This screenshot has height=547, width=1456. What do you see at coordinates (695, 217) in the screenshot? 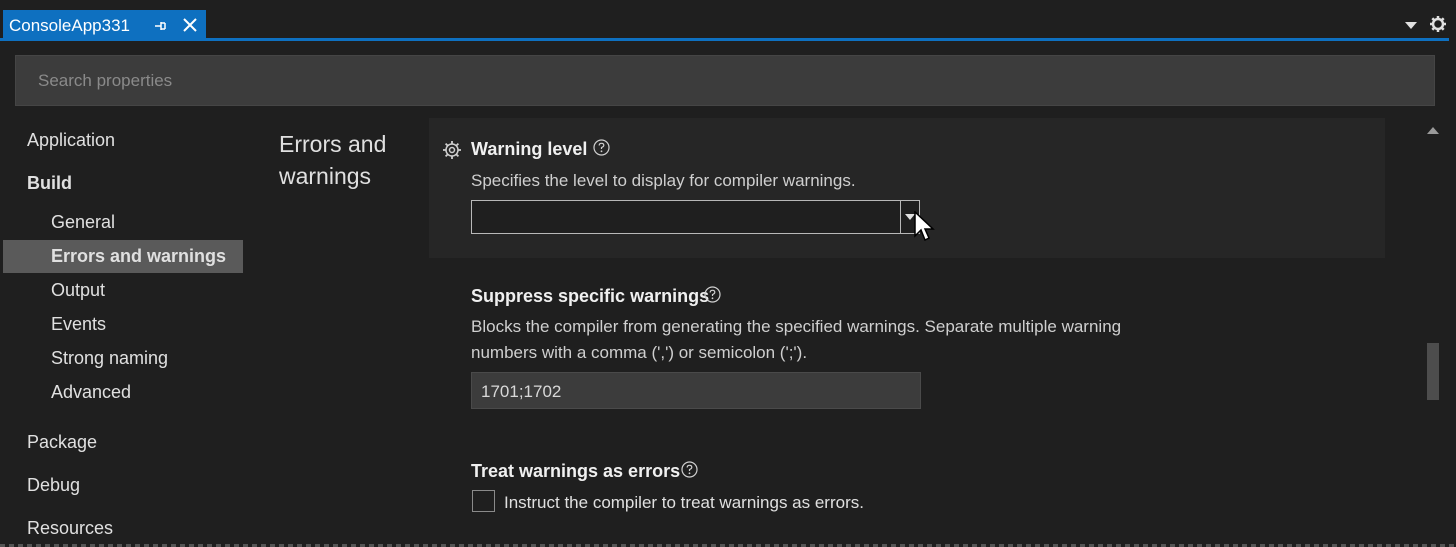
I see `warning-level-dropdown` at bounding box center [695, 217].